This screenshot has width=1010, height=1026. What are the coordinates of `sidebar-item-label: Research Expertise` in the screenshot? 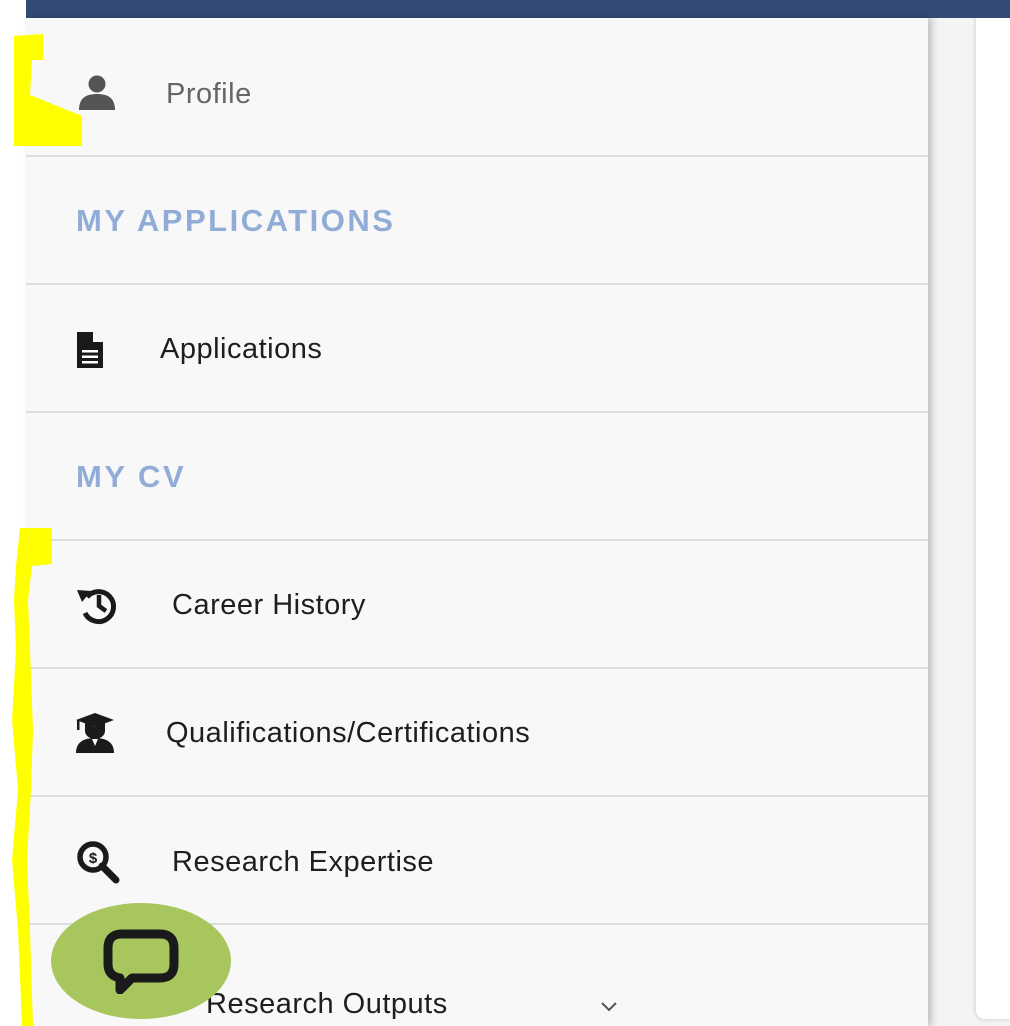 It's located at (303, 862).